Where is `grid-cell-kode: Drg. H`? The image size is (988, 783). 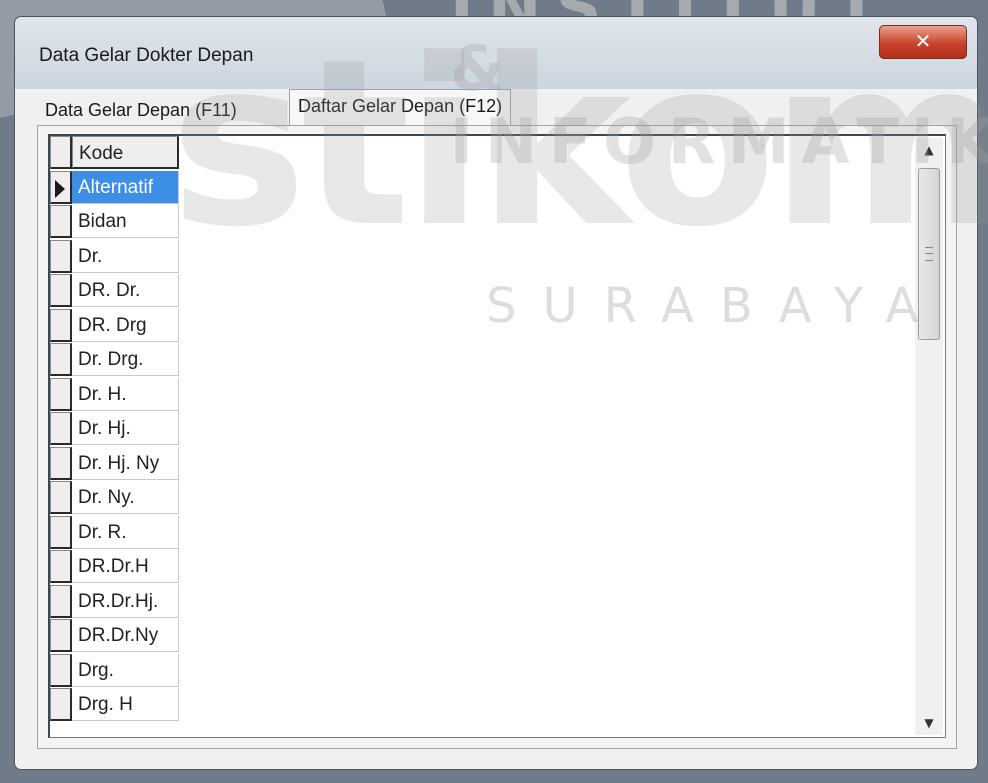 grid-cell-kode: Drg. H is located at coordinates (125, 704).